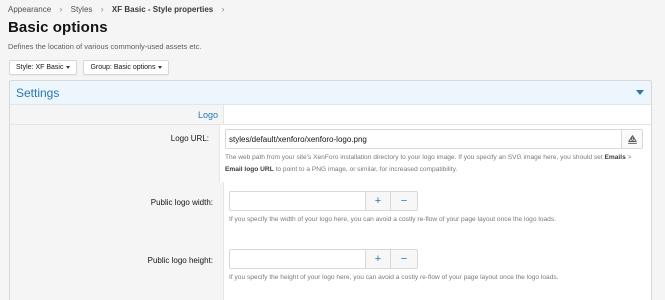  I want to click on color-palette-button, so click(632, 139).